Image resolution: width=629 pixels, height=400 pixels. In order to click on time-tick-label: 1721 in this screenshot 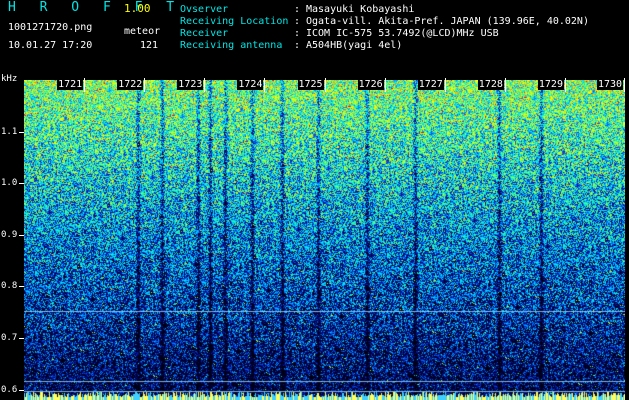, I will do `click(70, 84)`.